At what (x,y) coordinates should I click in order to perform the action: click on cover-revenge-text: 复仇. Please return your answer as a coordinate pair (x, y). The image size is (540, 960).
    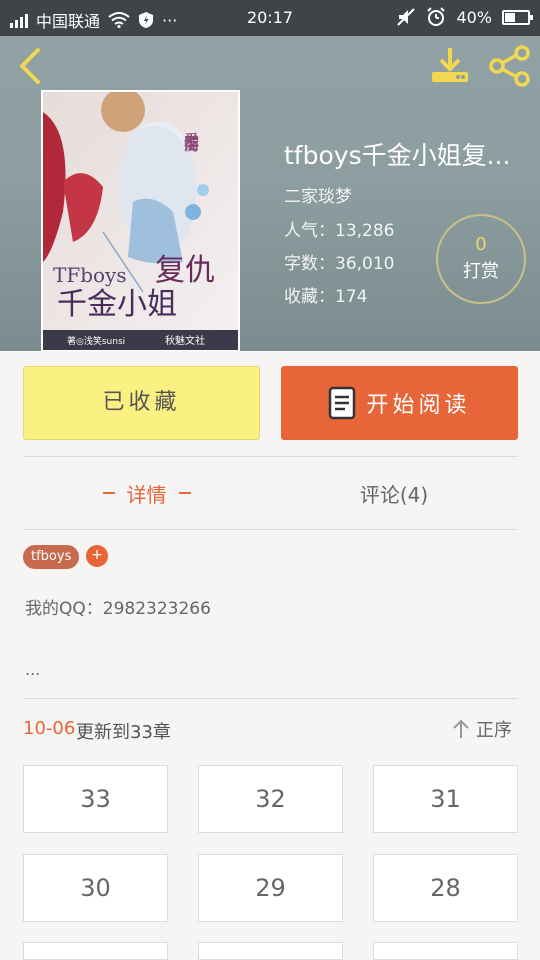
    Looking at the image, I should click on (185, 270).